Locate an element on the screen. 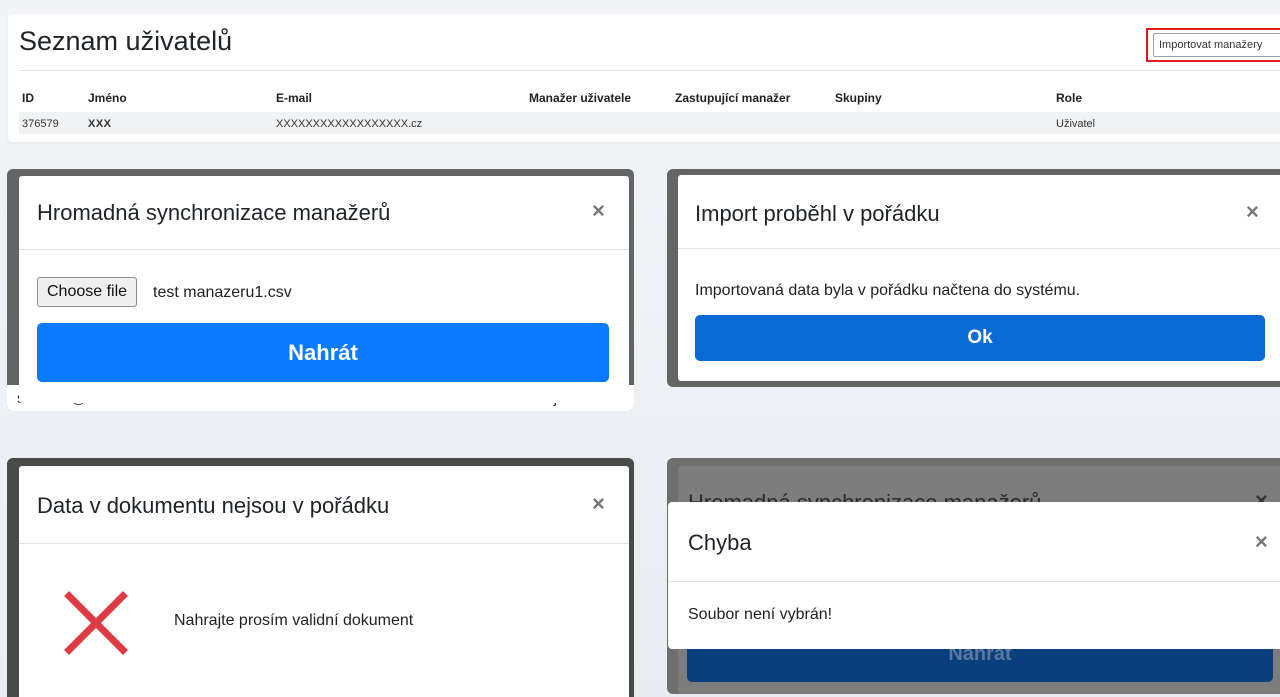 This screenshot has width=1280, height=697. modal-title: Import proběhl v pořádku is located at coordinates (817, 213).